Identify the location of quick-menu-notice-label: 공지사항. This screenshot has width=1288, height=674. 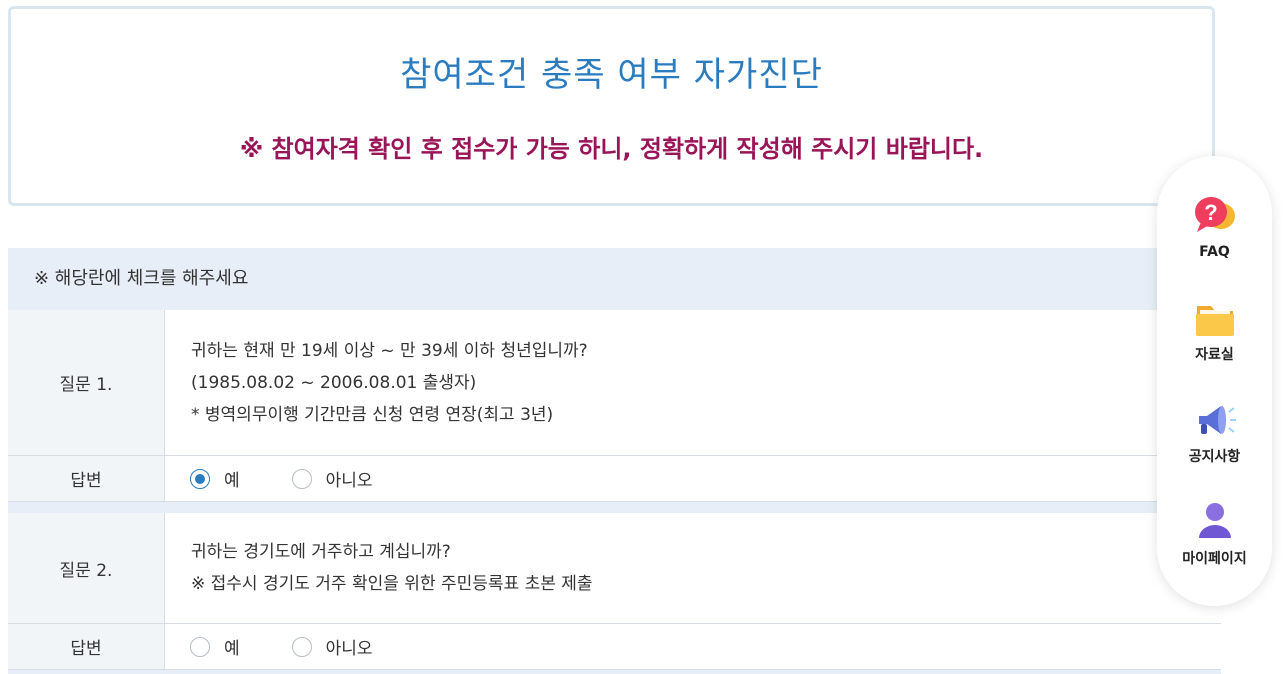
(1214, 457).